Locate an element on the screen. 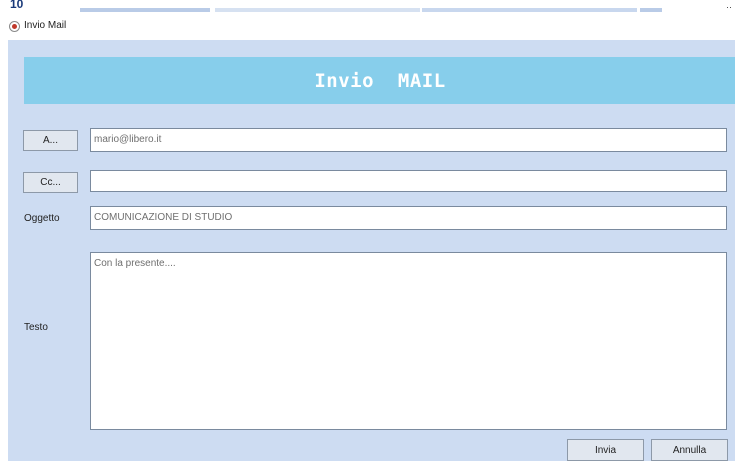 The image size is (735, 461). to-field: mario@libero.it is located at coordinates (408, 140).